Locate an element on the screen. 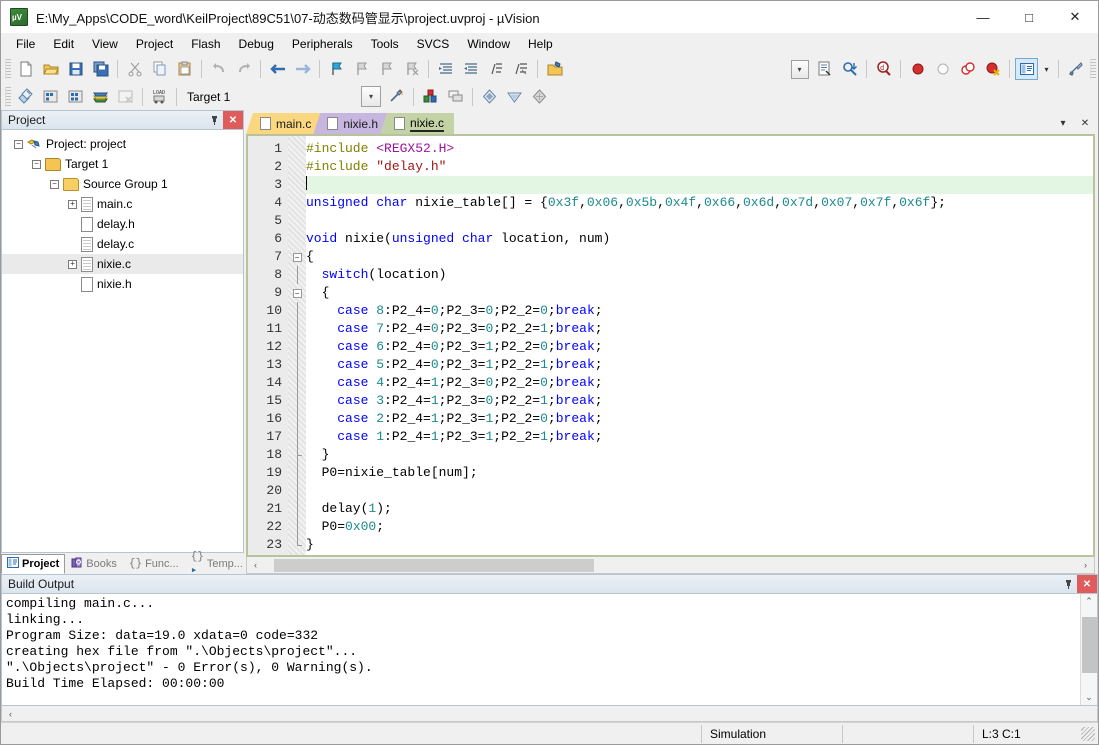  uncomment-icon is located at coordinates (520, 69).